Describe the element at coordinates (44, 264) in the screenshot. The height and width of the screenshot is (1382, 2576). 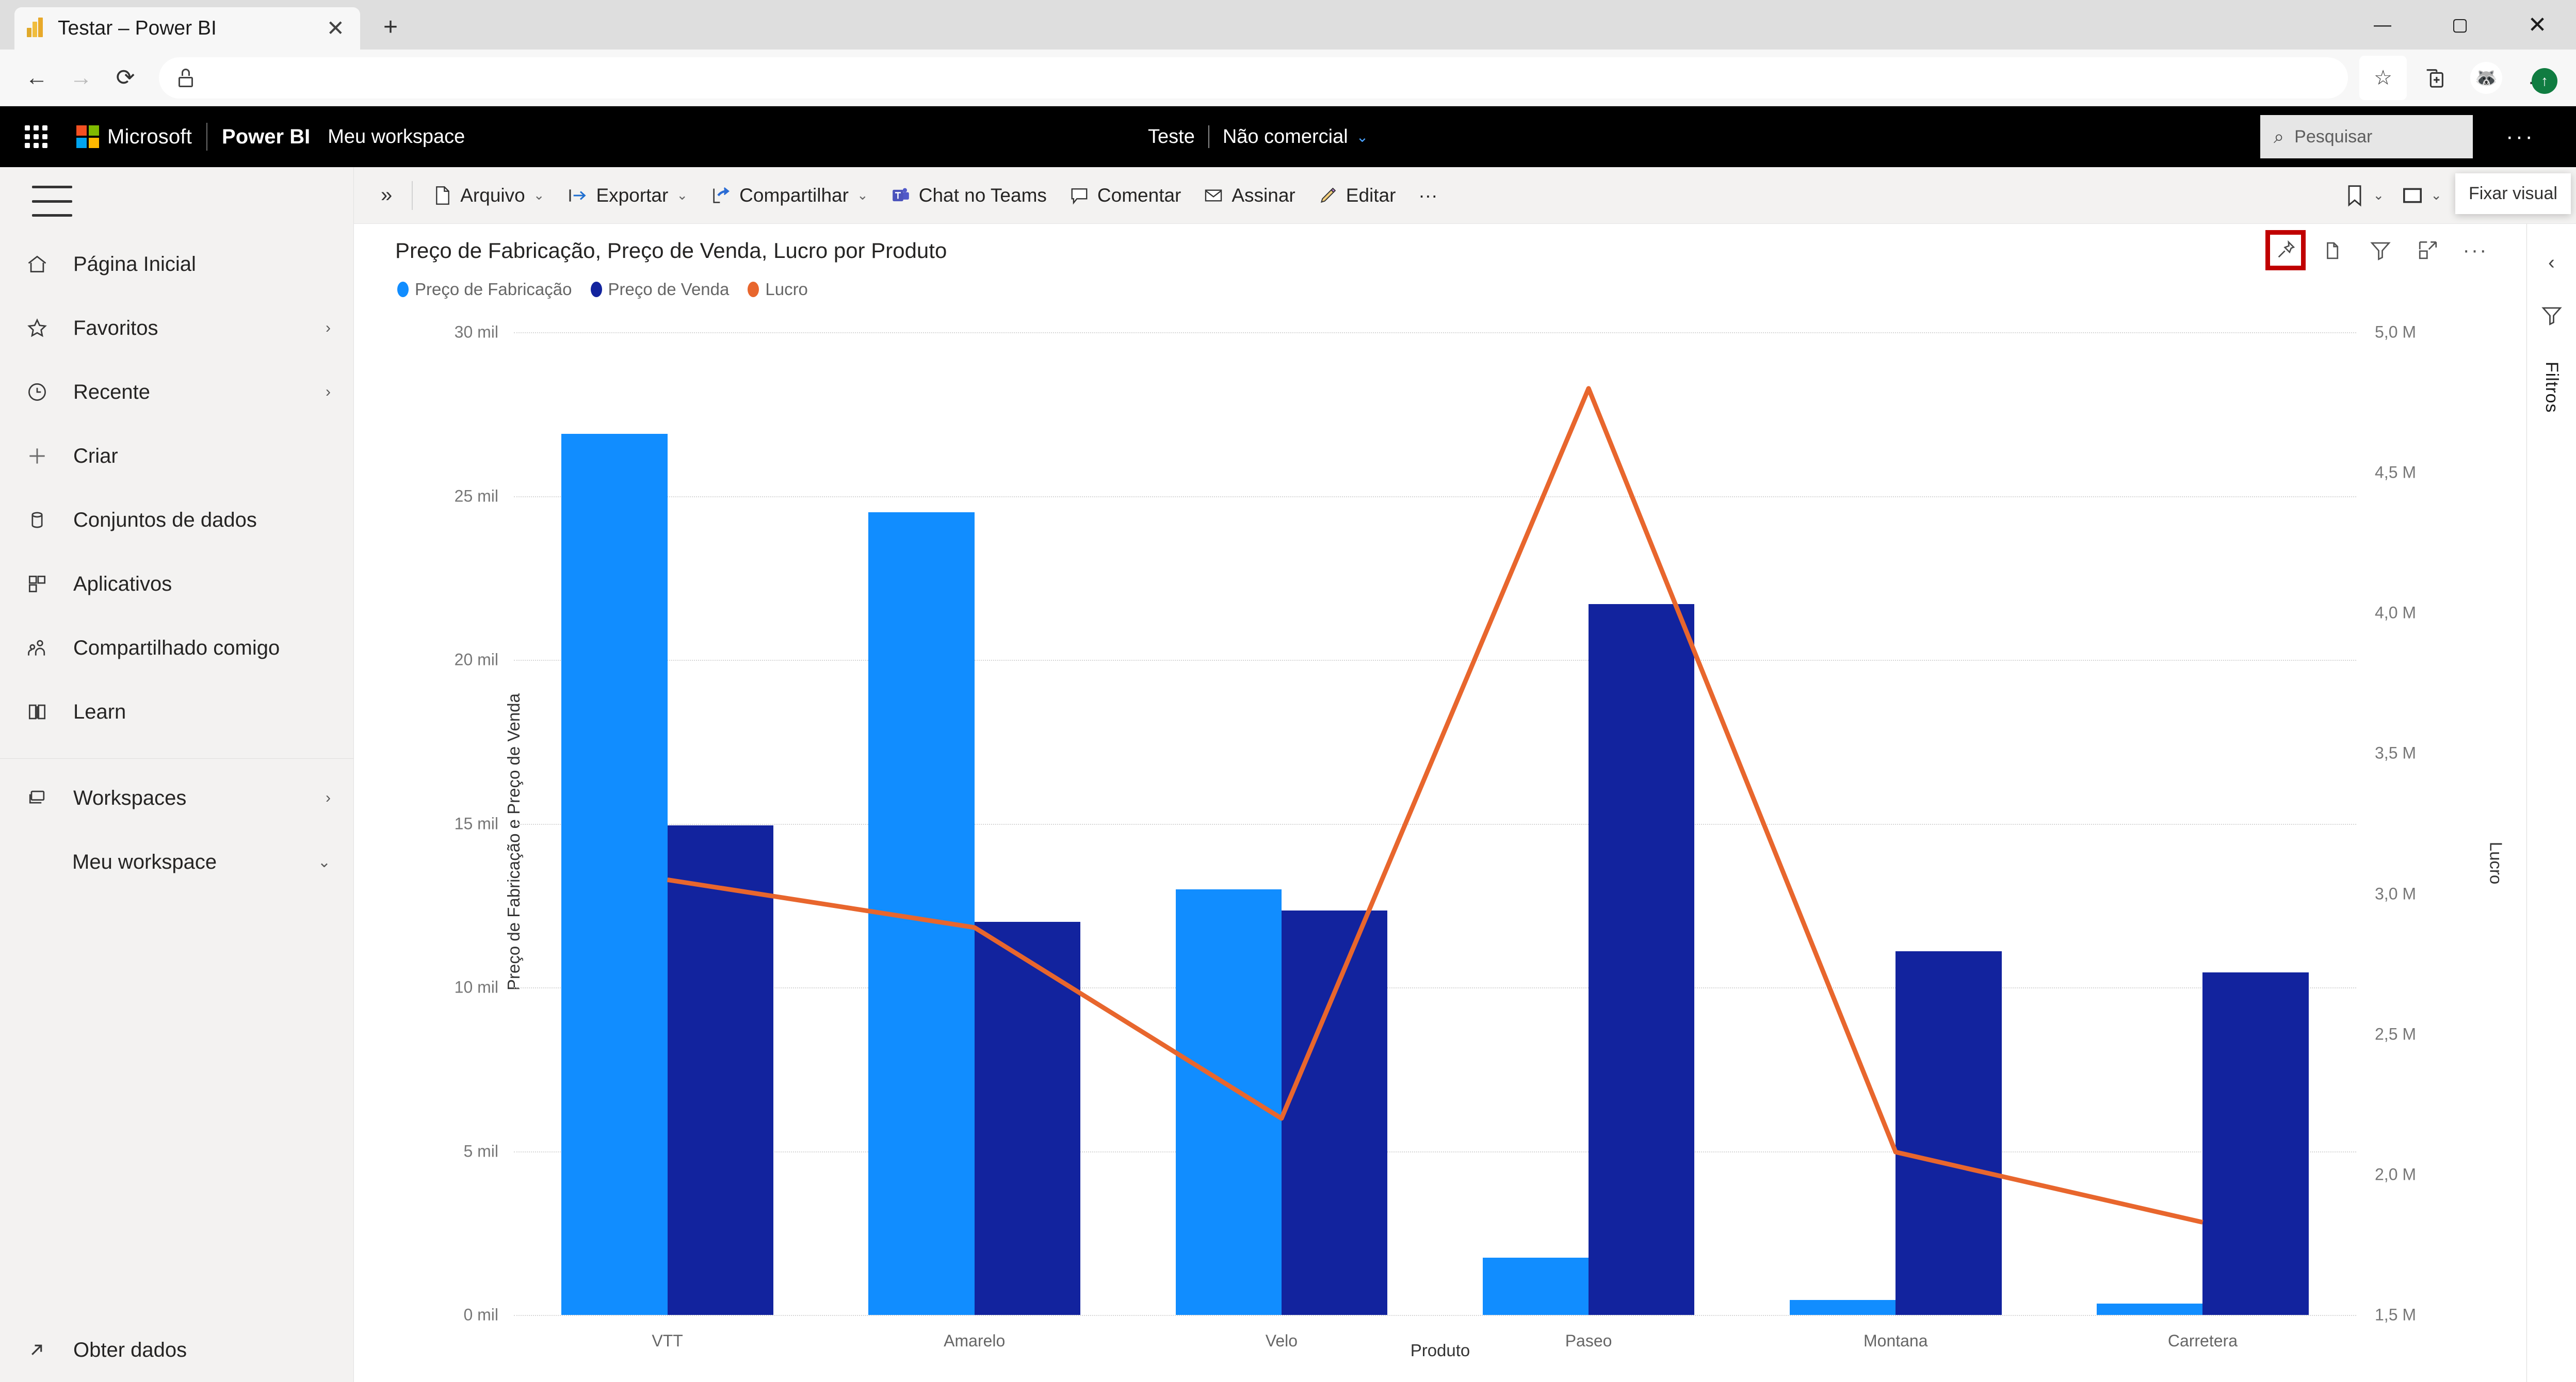
I see `home-icon` at that location.